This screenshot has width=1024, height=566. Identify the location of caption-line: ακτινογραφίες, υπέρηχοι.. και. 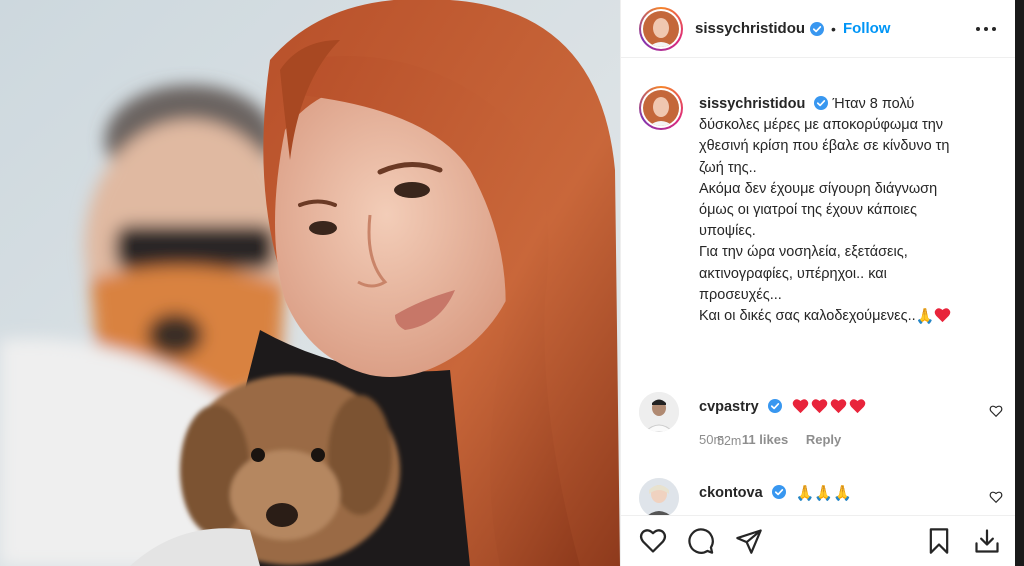
(793, 273).